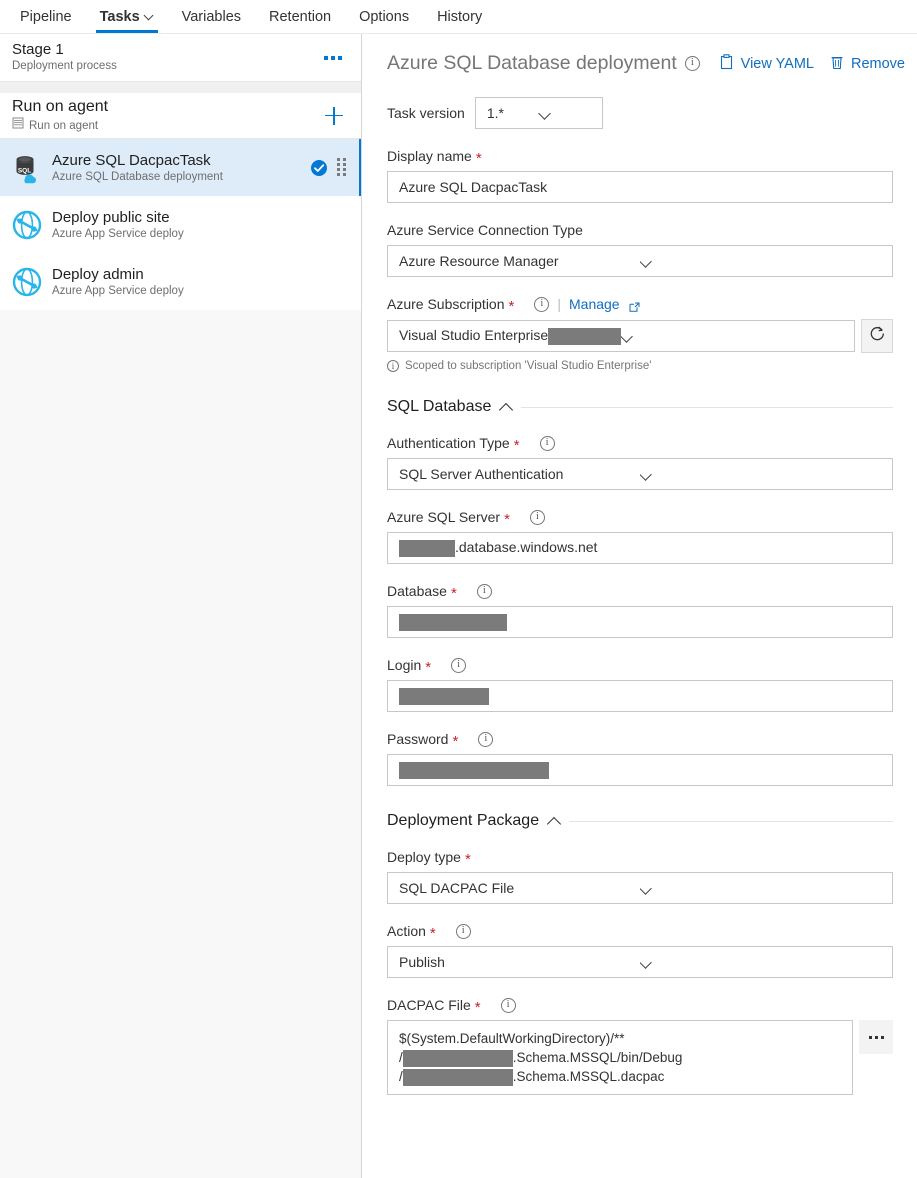 This screenshot has height=1178, width=917. I want to click on action-field: Action * i Publish, so click(640, 950).